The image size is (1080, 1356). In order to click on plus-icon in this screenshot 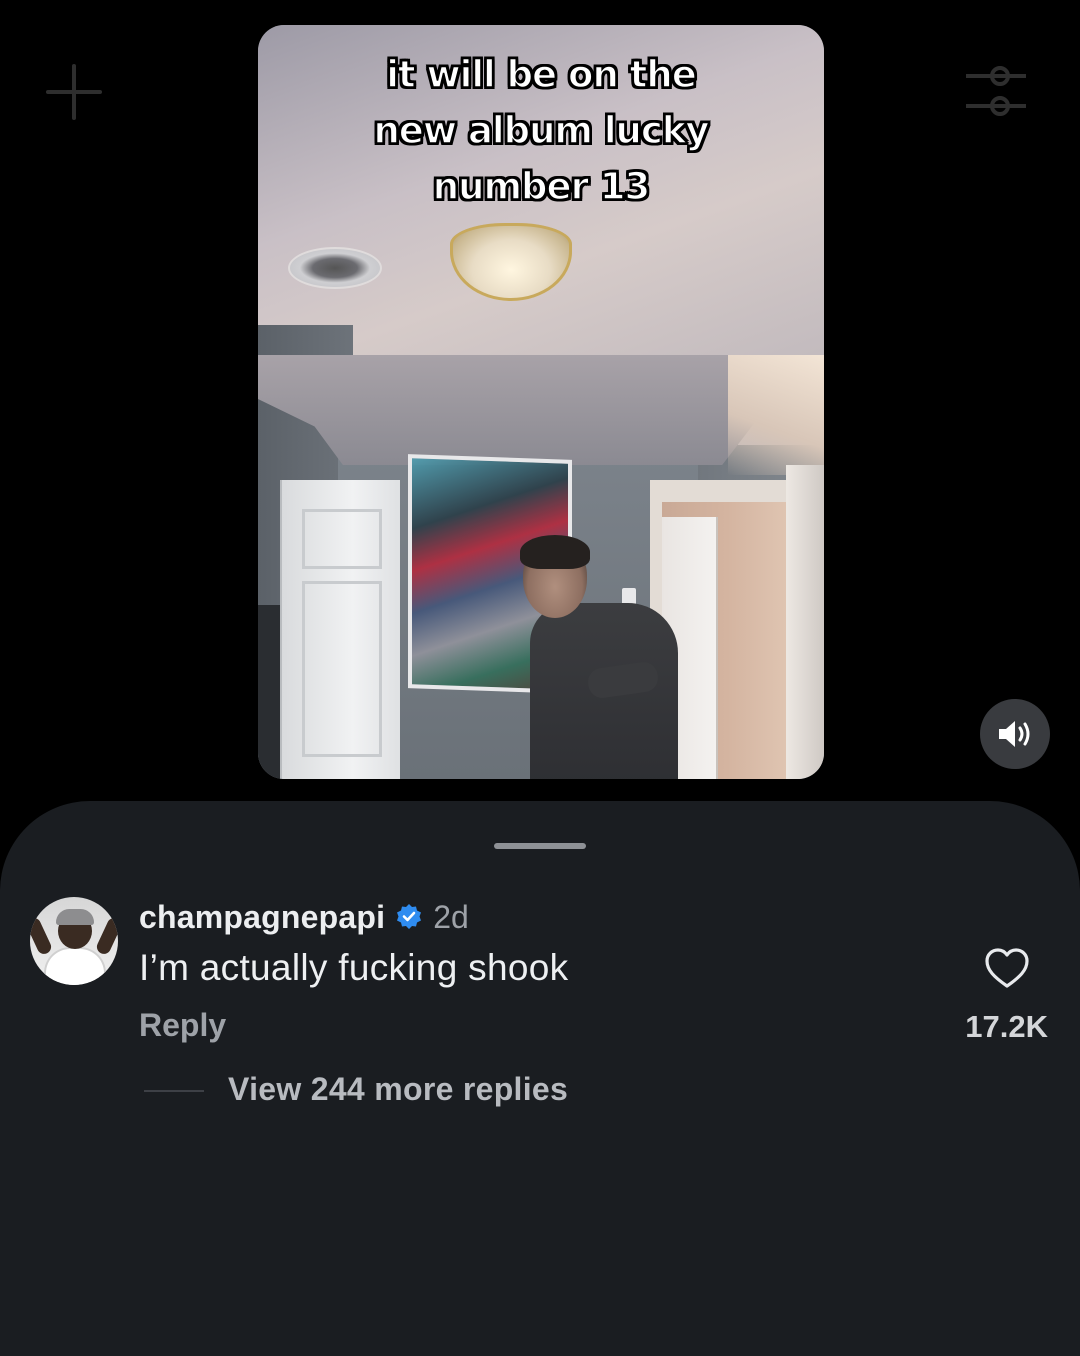, I will do `click(74, 92)`.